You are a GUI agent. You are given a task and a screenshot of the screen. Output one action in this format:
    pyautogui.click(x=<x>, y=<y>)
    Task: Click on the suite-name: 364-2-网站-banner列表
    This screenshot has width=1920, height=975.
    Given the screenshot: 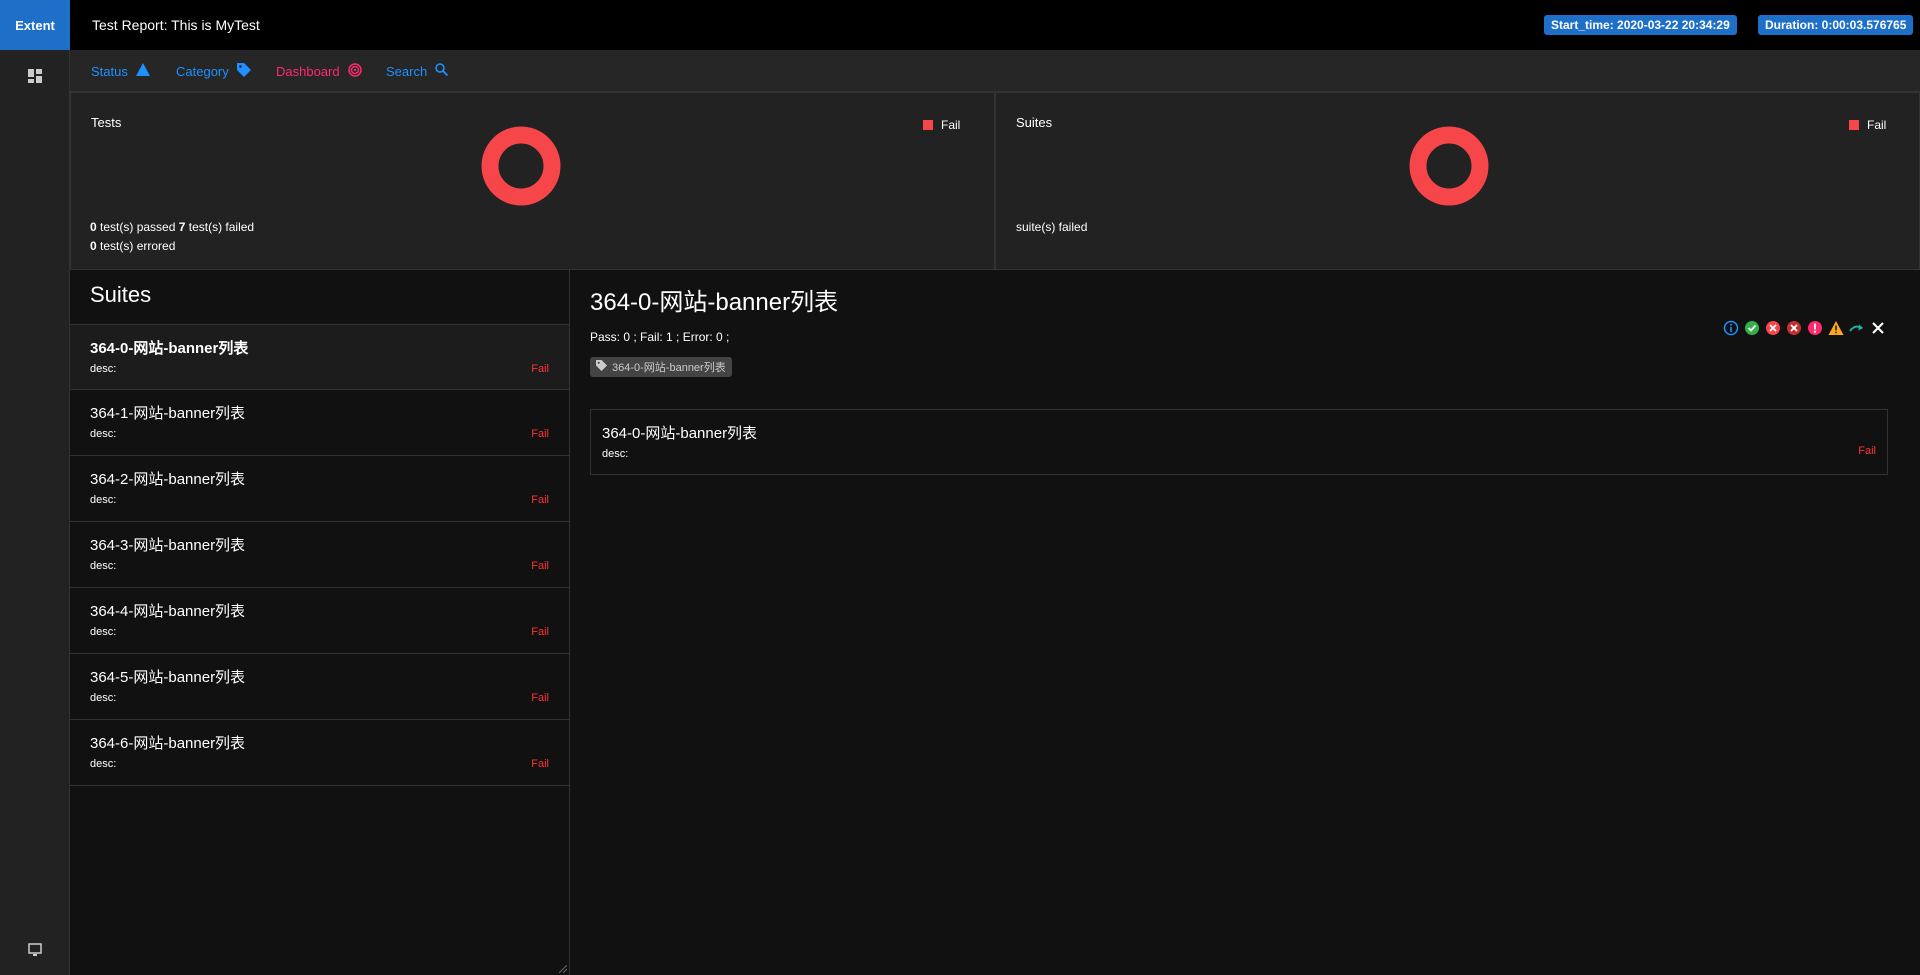 What is the action you would take?
    pyautogui.click(x=168, y=479)
    